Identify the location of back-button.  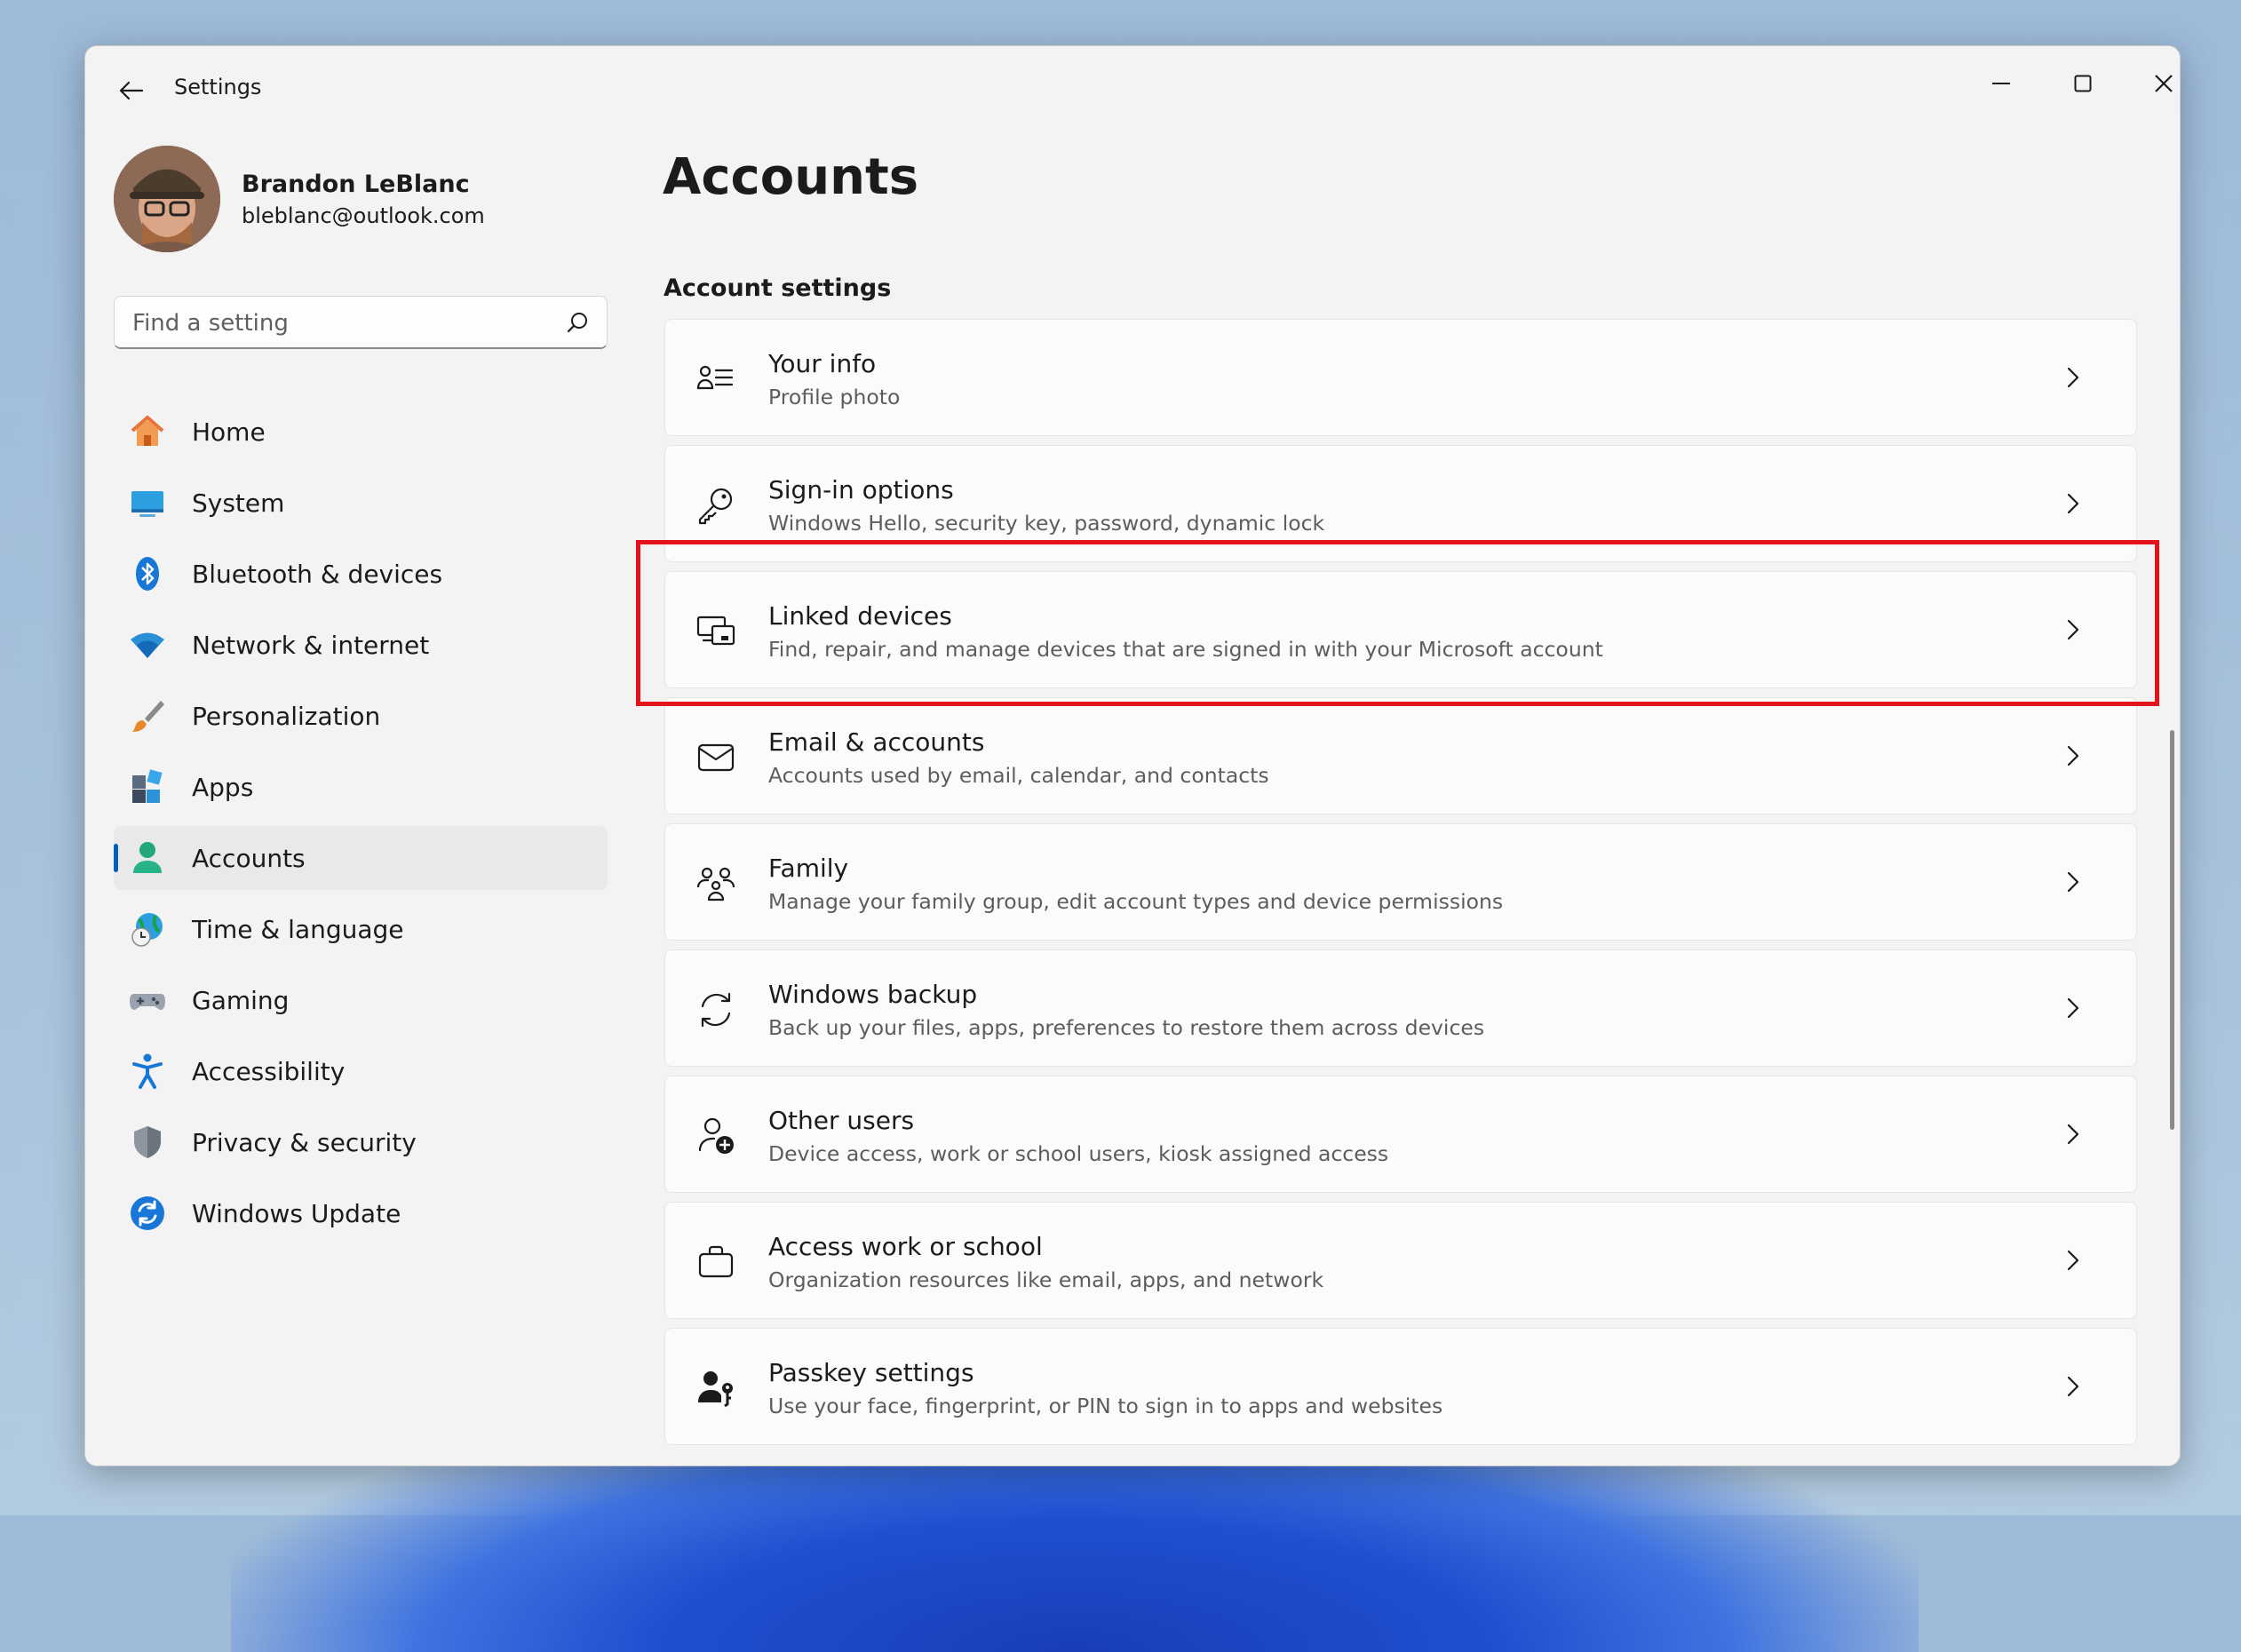
(131, 90).